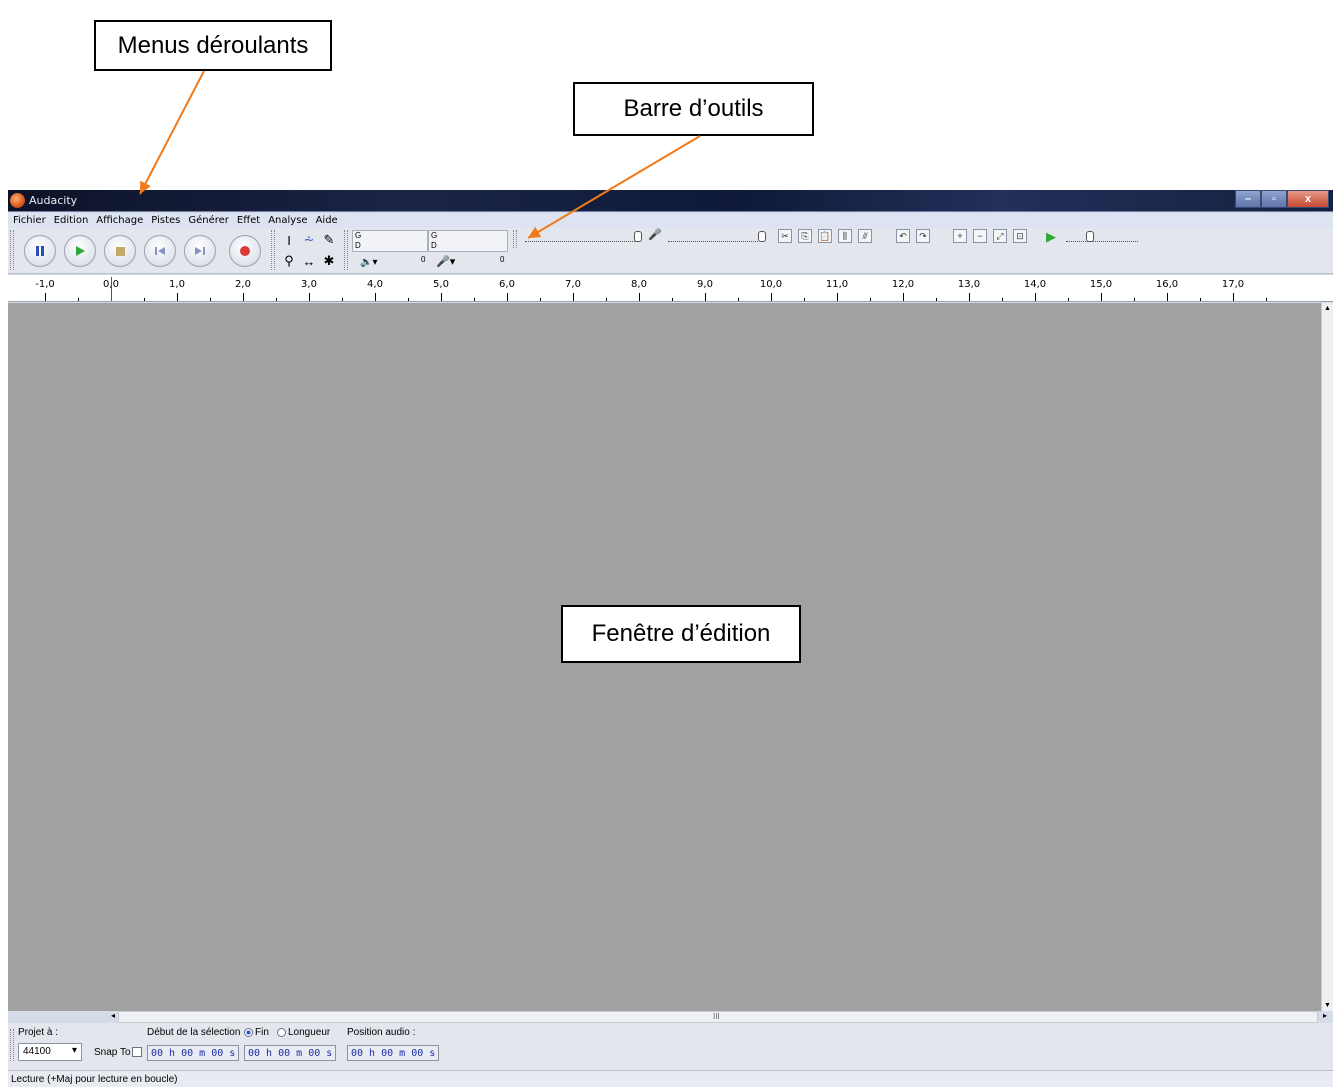 Image resolution: width=1333 pixels, height=1087 pixels. I want to click on paste-icon: 📋, so click(825, 236).